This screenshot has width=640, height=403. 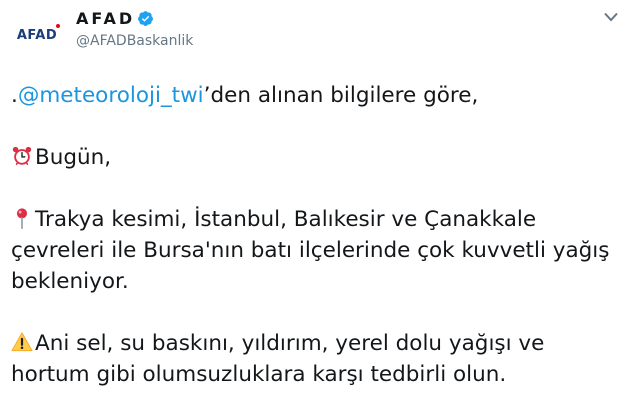 What do you see at coordinates (22, 155) in the screenshot?
I see `alarm-clock-icon` at bounding box center [22, 155].